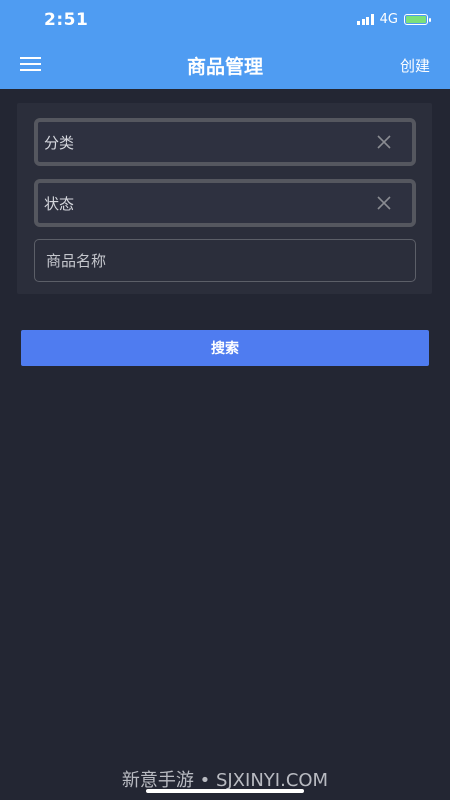  Describe the element at coordinates (225, 44) in the screenshot. I see `top-bar: 2:51 4G 商品管理 创建` at that location.